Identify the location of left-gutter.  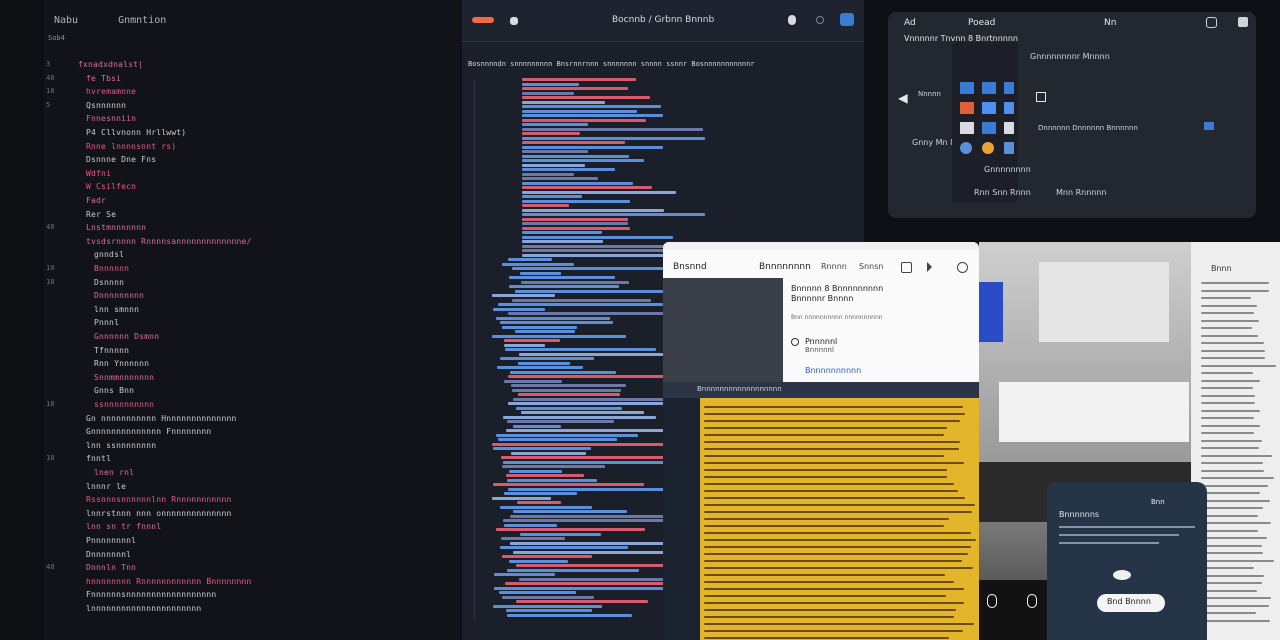
(22, 320).